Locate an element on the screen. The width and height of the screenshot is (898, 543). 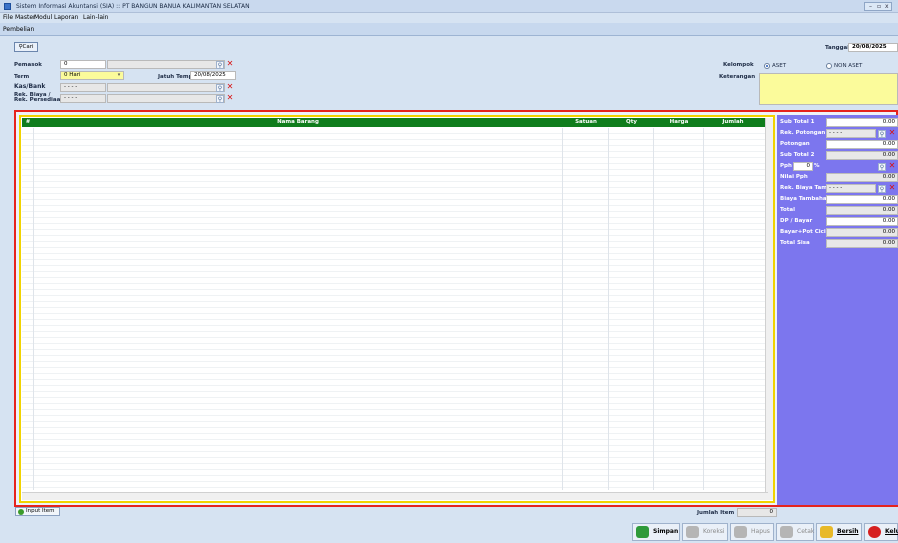
menu-lain-lain: Lain-lain is located at coordinates (95, 17).